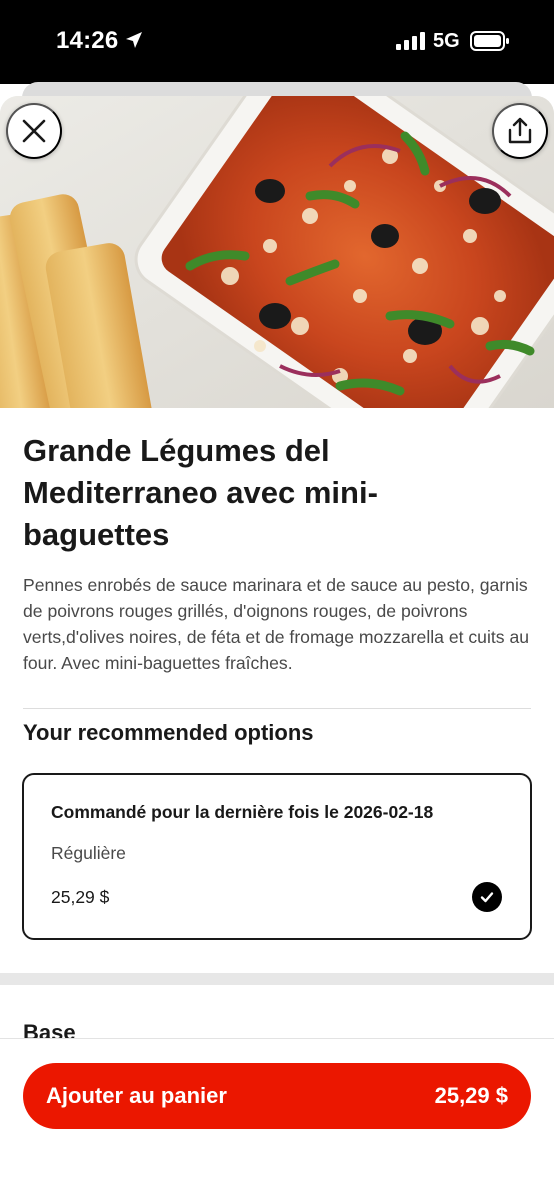 Image resolution: width=554 pixels, height=1200 pixels. I want to click on network-label: 5G, so click(446, 41).